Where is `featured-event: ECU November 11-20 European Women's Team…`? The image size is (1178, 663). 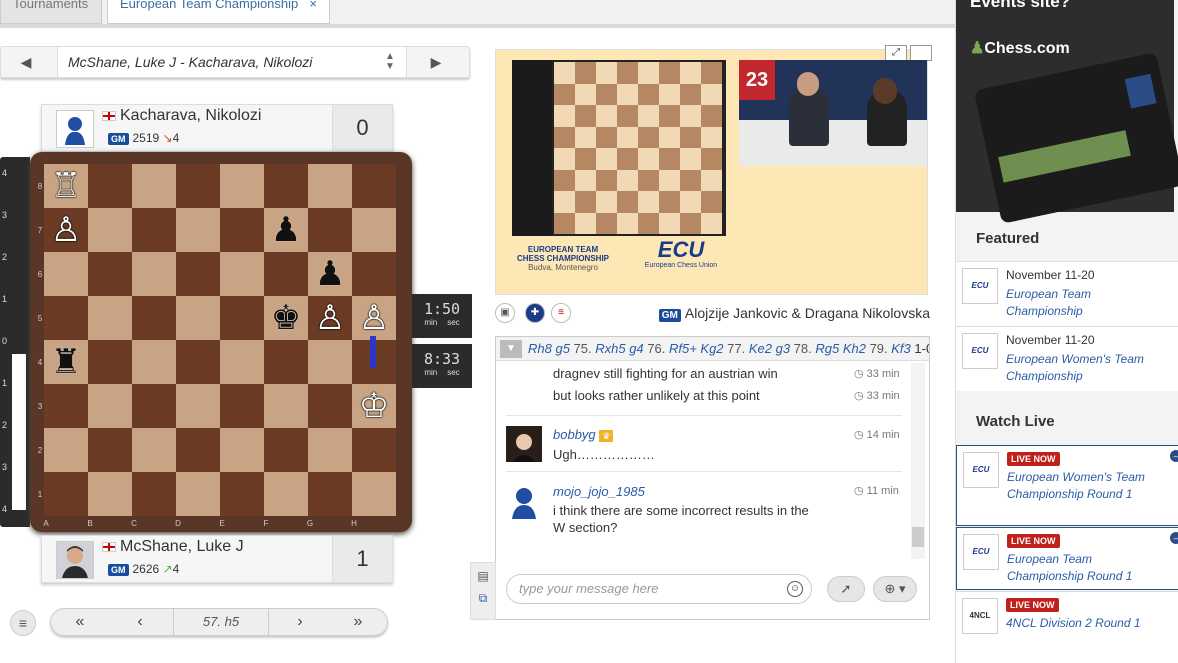 featured-event: ECU November 11-20 European Women's Team… is located at coordinates (1067, 358).